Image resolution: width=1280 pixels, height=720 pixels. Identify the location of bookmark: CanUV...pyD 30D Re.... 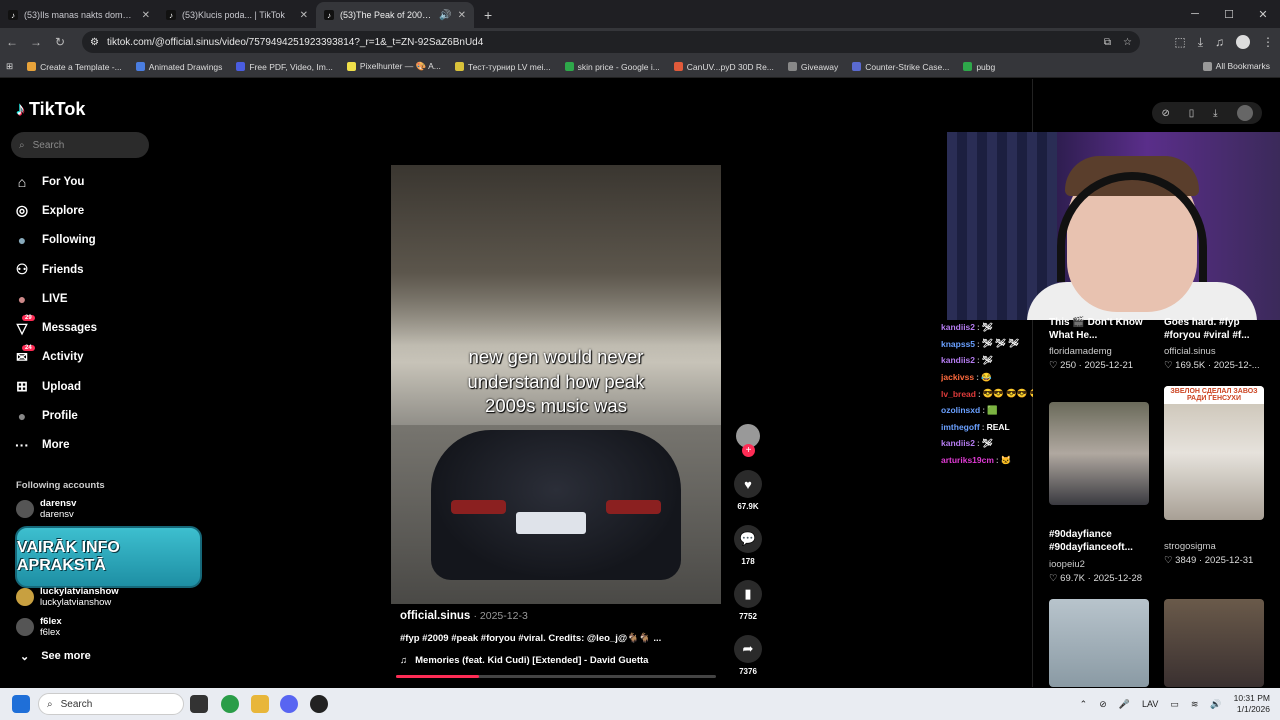
(723, 67).